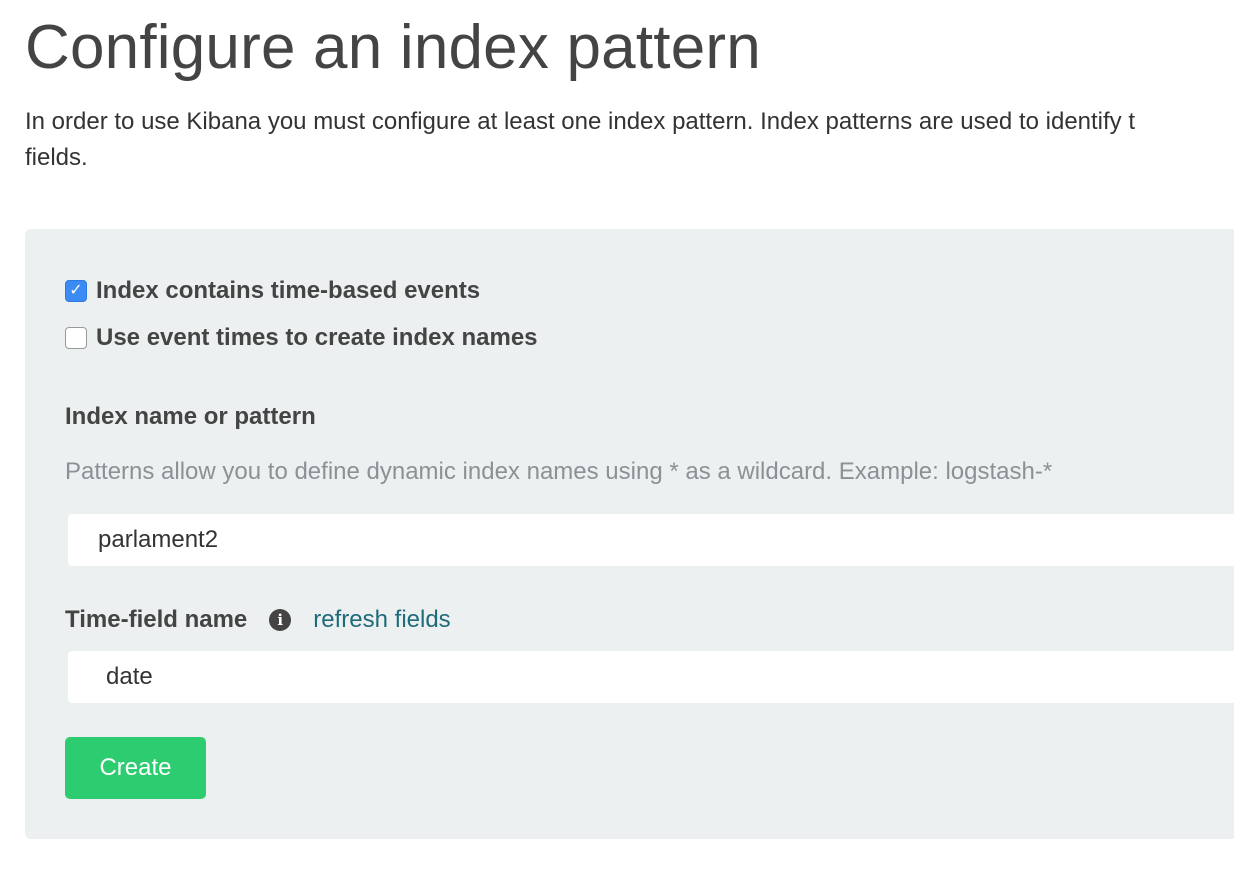 This screenshot has height=896, width=1234. What do you see at coordinates (288, 290) in the screenshot?
I see `time-based-events-label: Index contains time-based events` at bounding box center [288, 290].